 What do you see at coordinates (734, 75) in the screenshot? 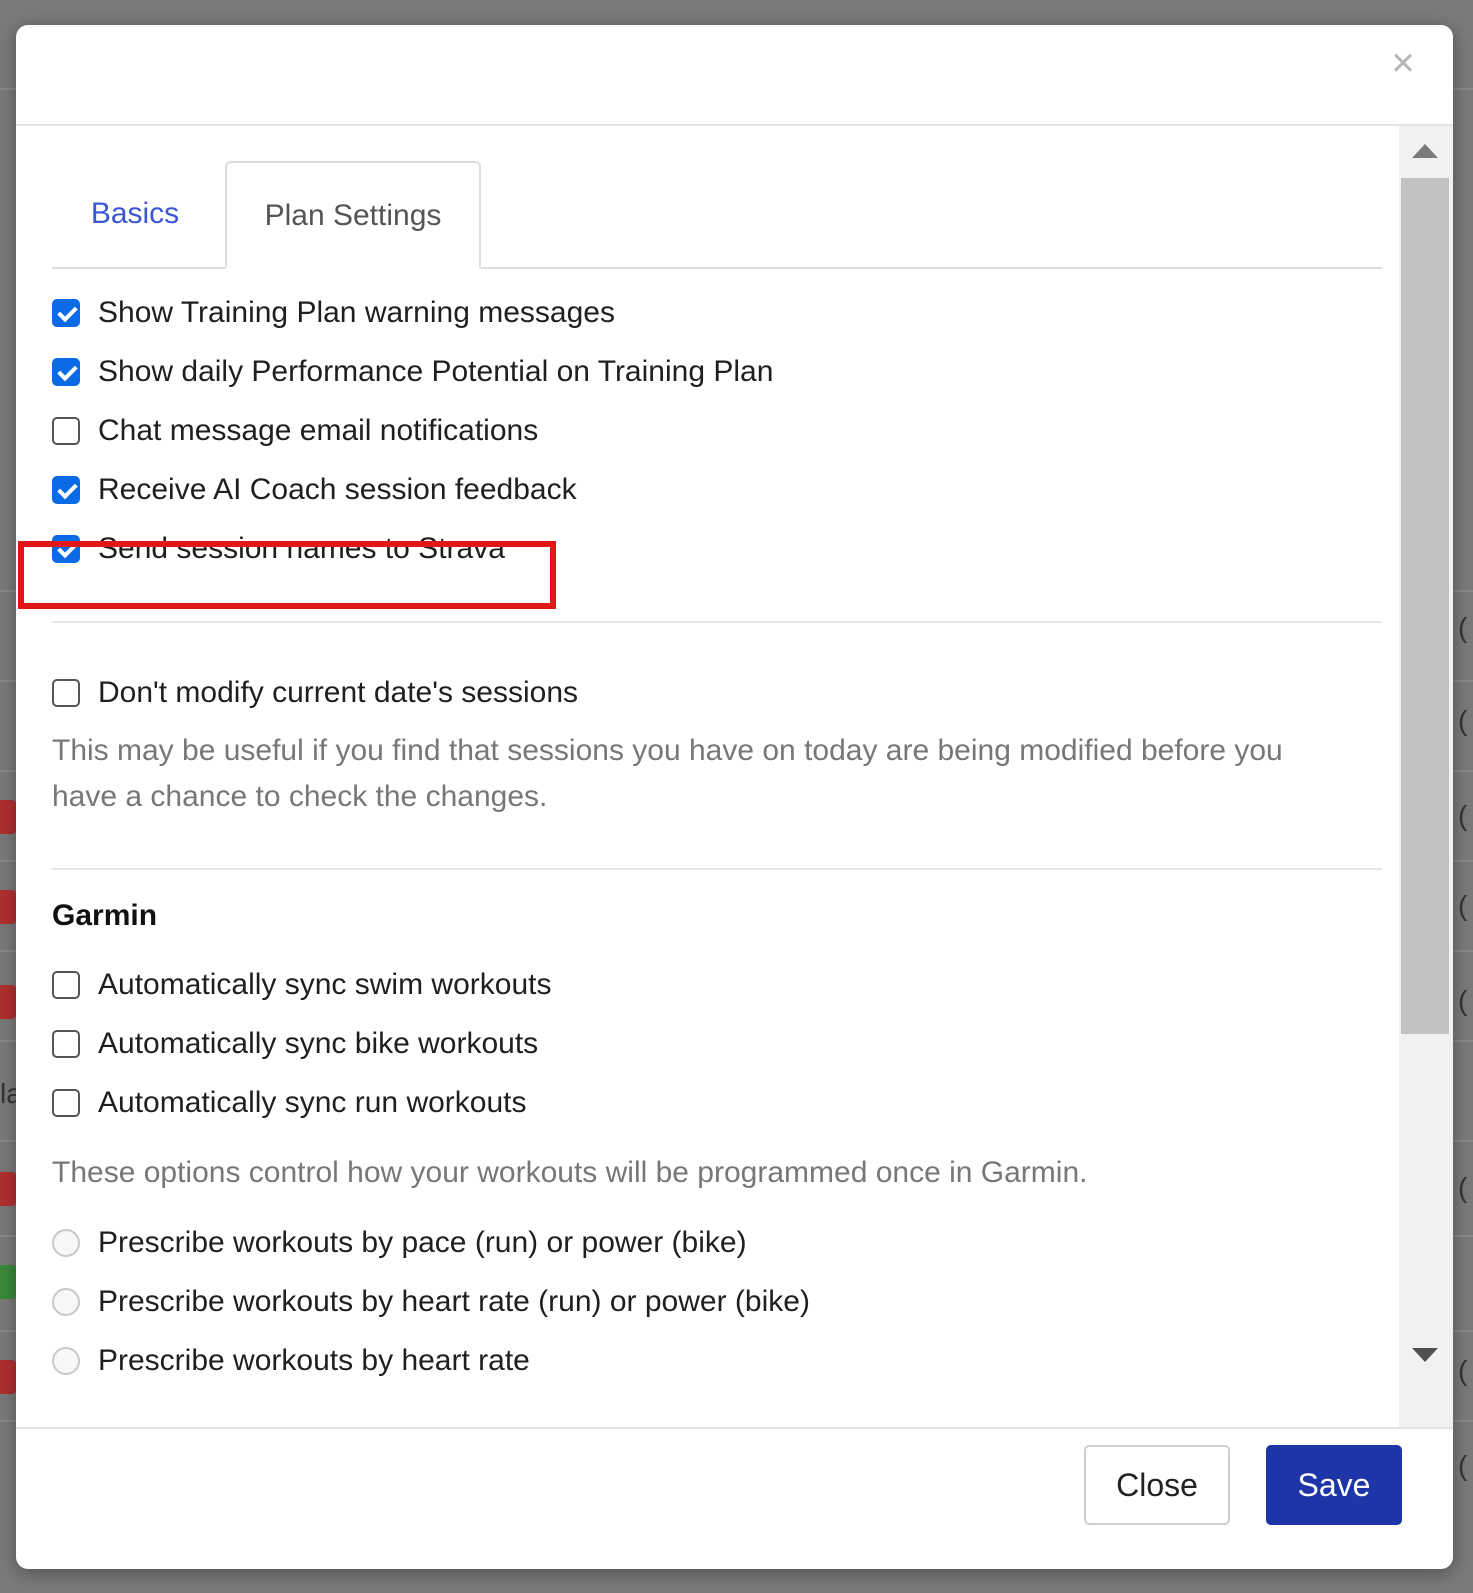
I see `modal-header: ×` at bounding box center [734, 75].